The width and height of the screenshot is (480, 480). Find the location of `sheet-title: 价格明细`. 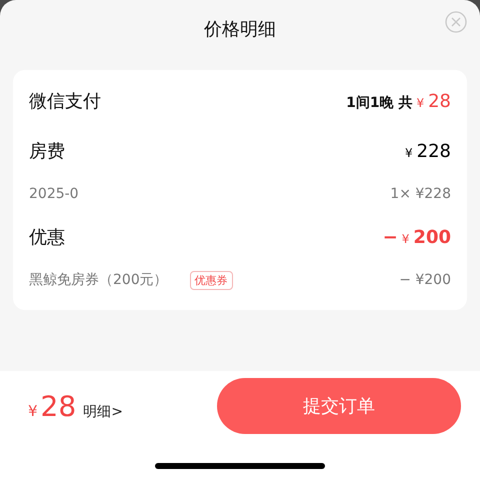

sheet-title: 价格明细 is located at coordinates (240, 29).